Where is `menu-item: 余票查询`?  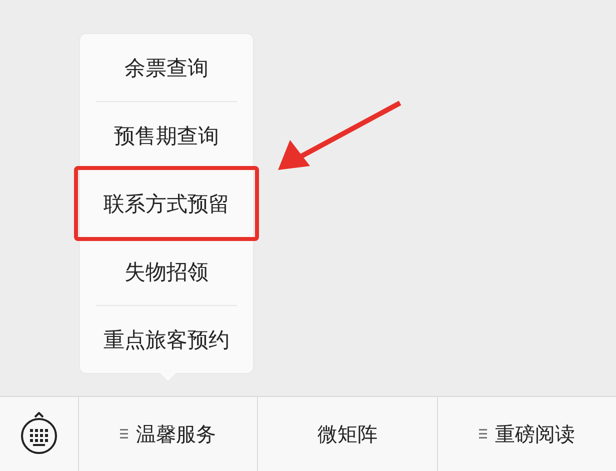 menu-item: 余票查询 is located at coordinates (166, 67).